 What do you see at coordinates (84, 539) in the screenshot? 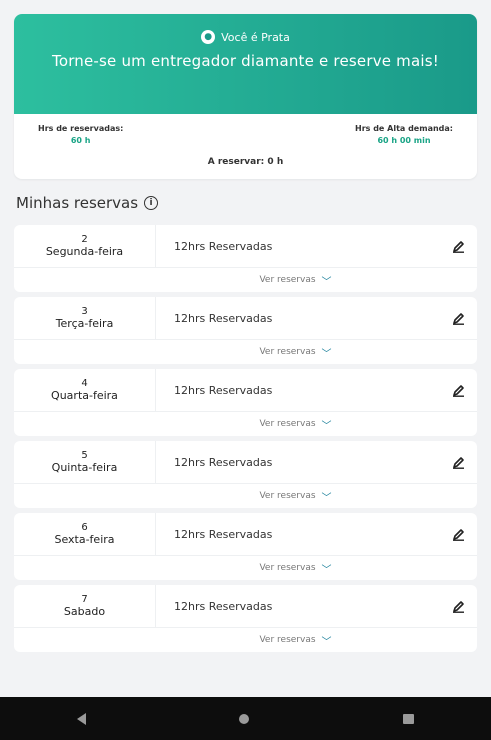
I see `day-name: Sexta-feira` at bounding box center [84, 539].